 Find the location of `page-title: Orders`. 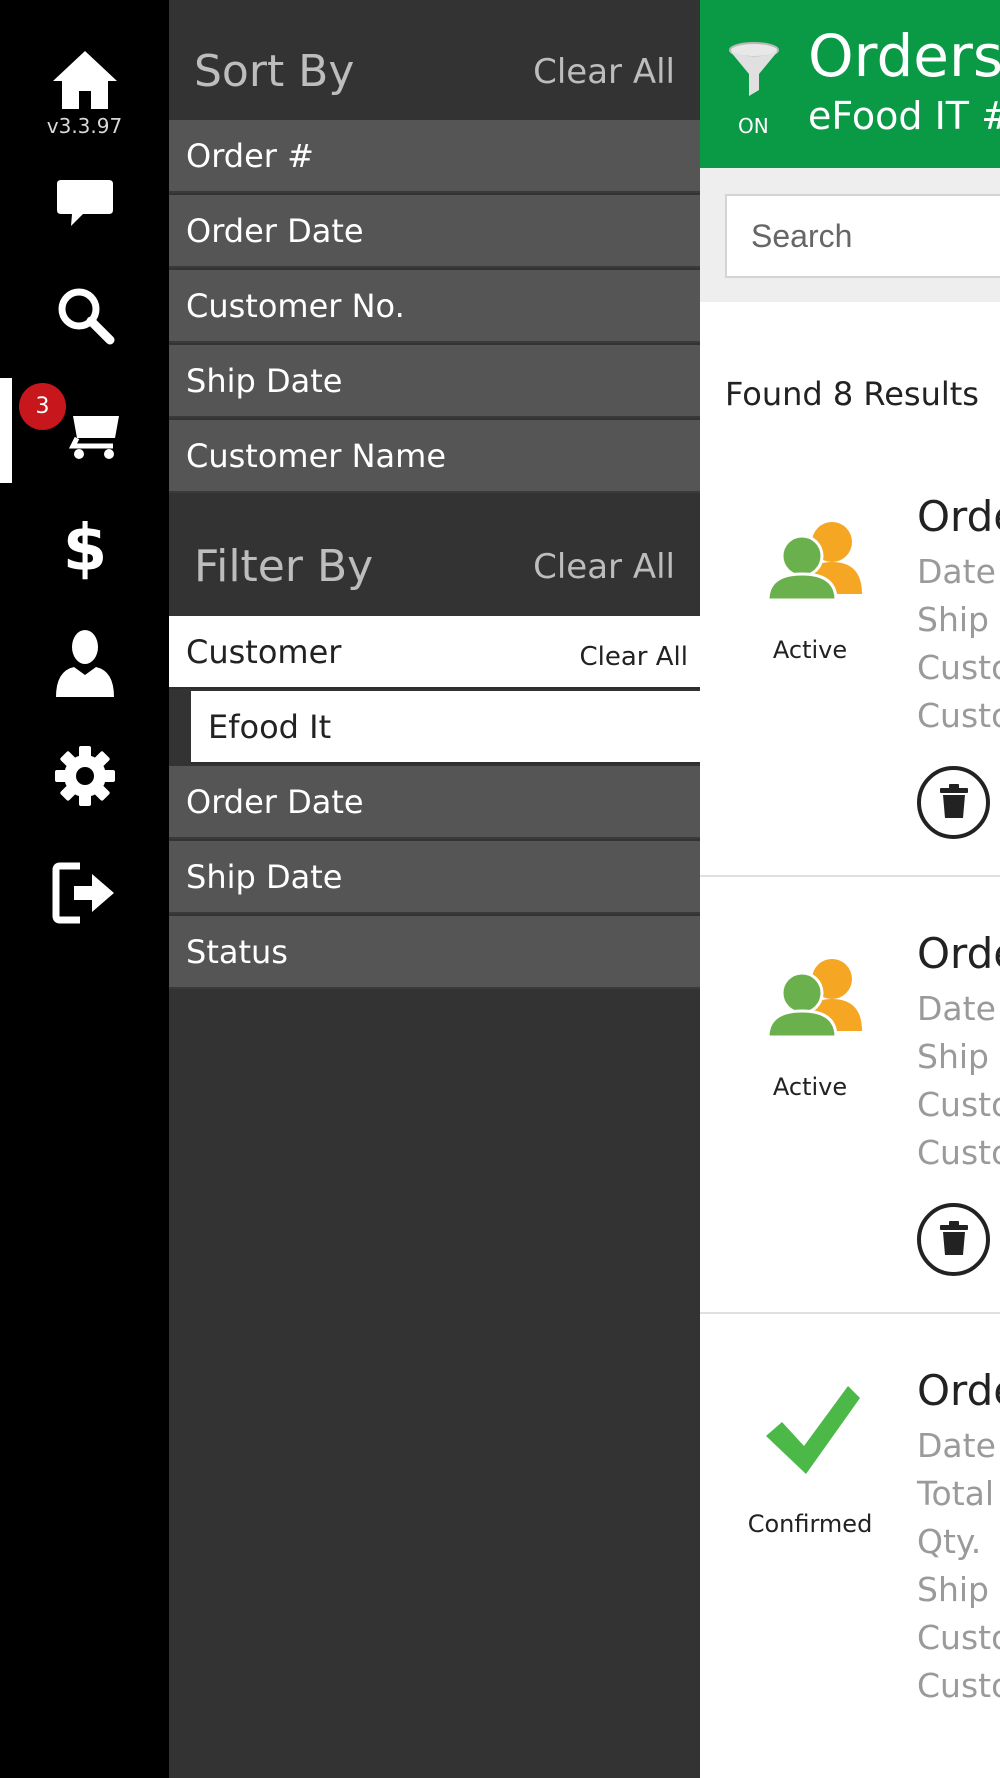

page-title: Orders is located at coordinates (904, 56).